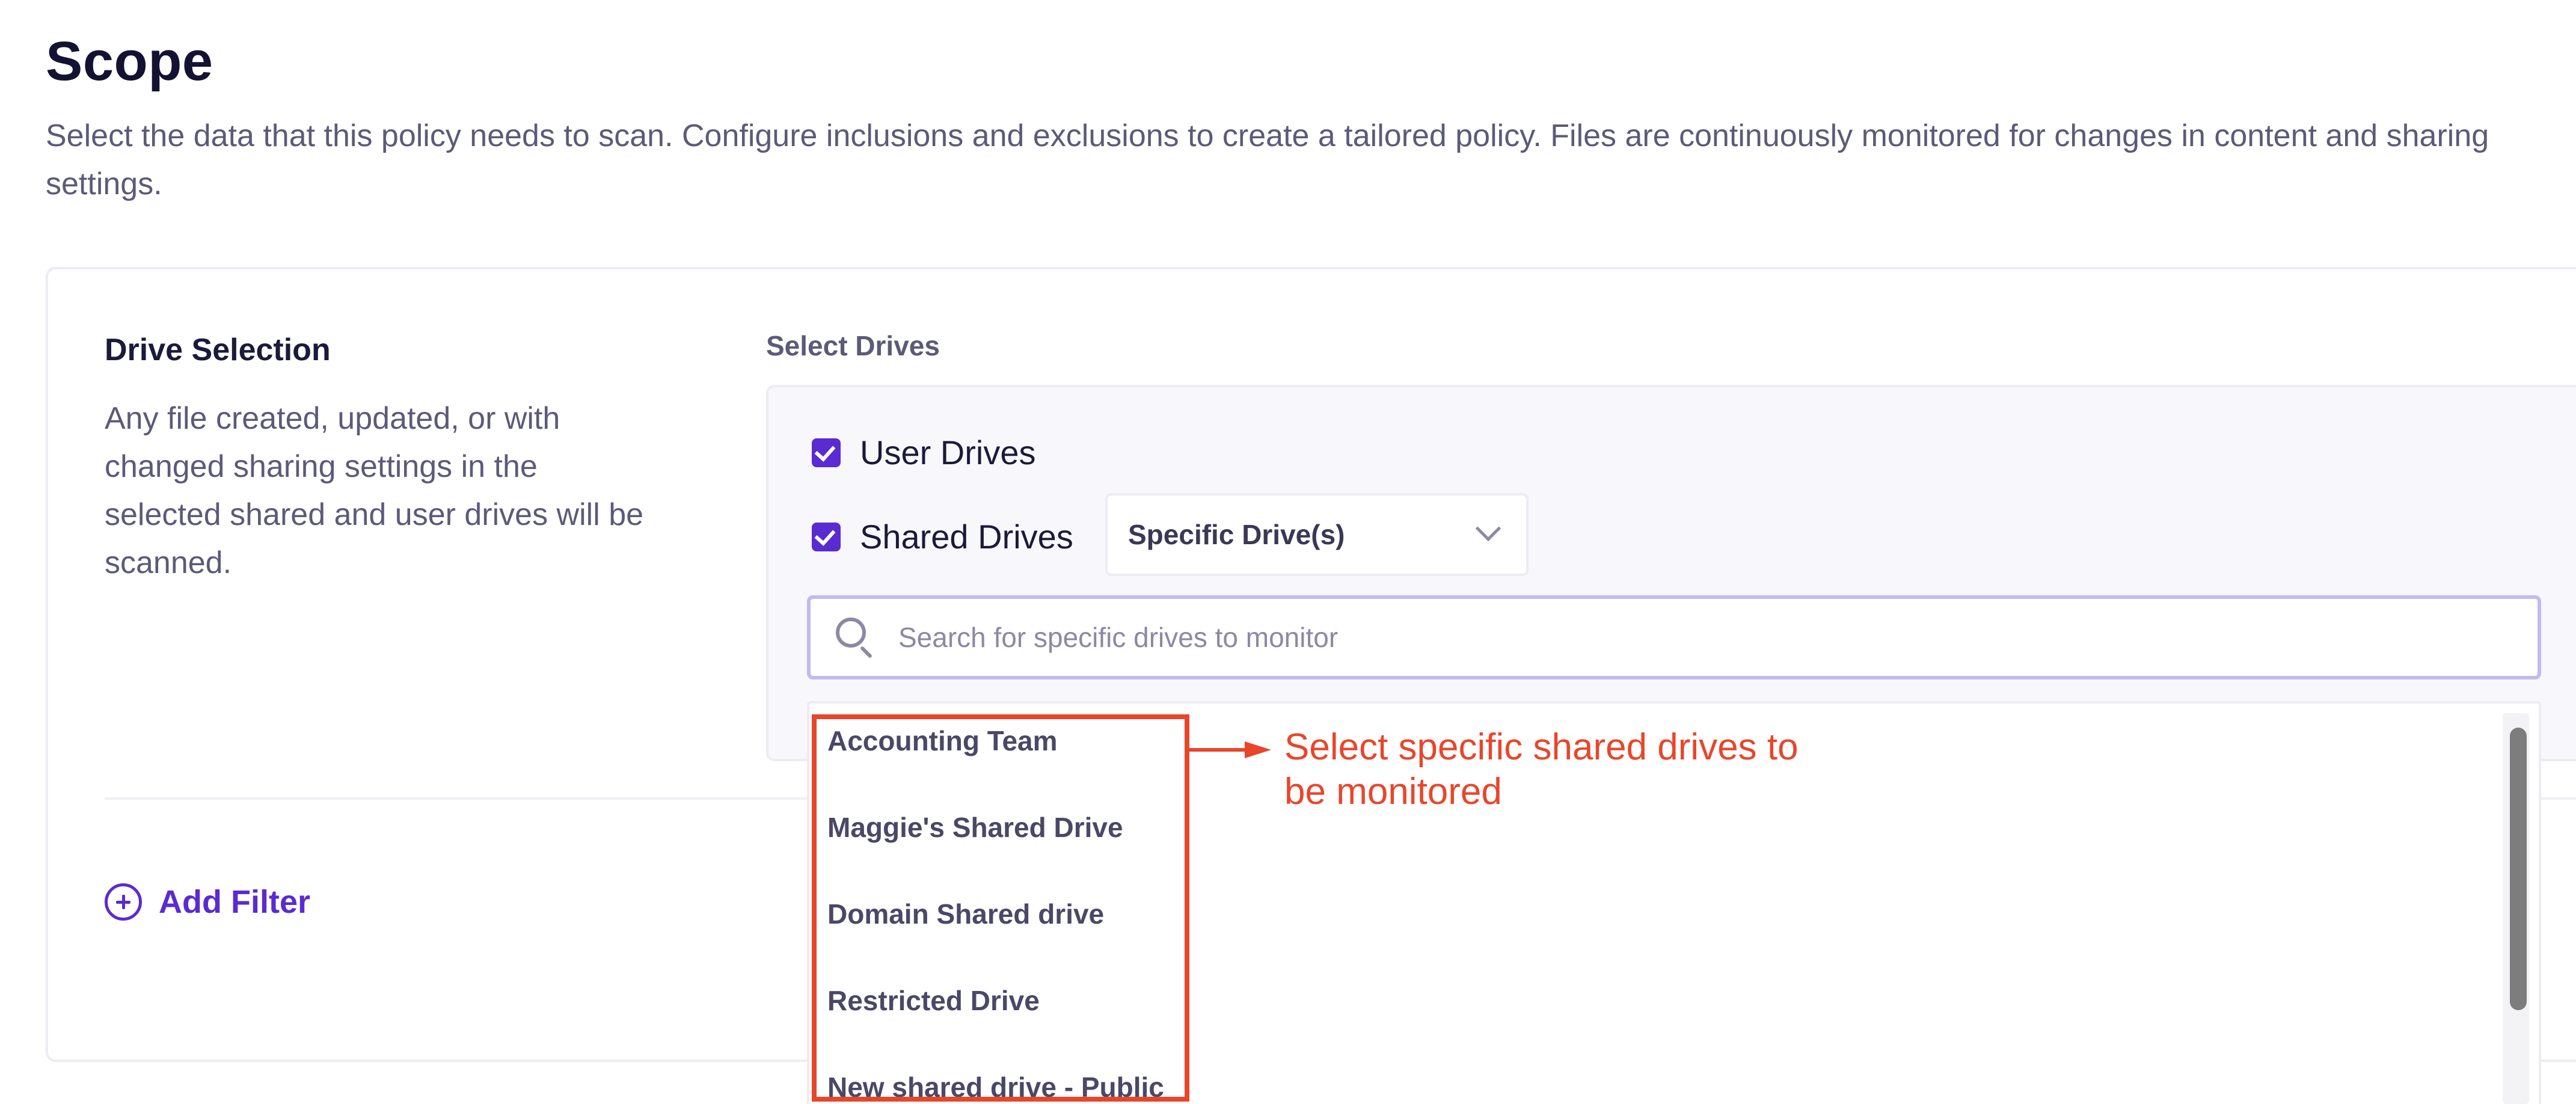  I want to click on shared-drives-checkbox-checked-icon, so click(826, 536).